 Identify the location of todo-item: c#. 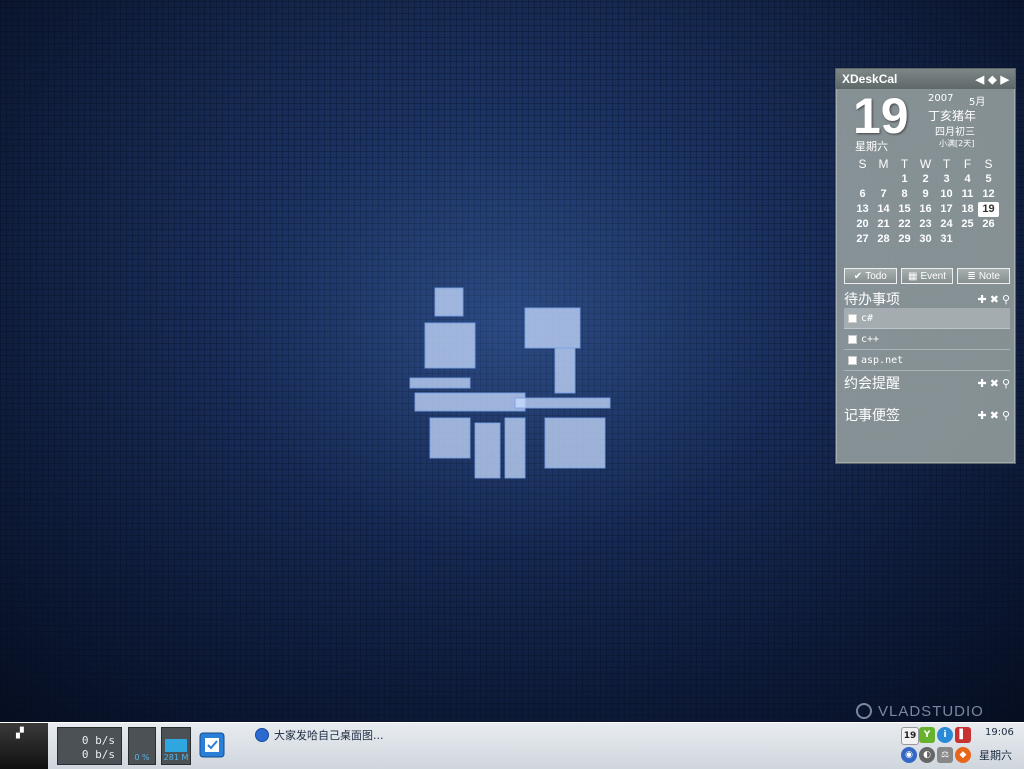
(927, 318).